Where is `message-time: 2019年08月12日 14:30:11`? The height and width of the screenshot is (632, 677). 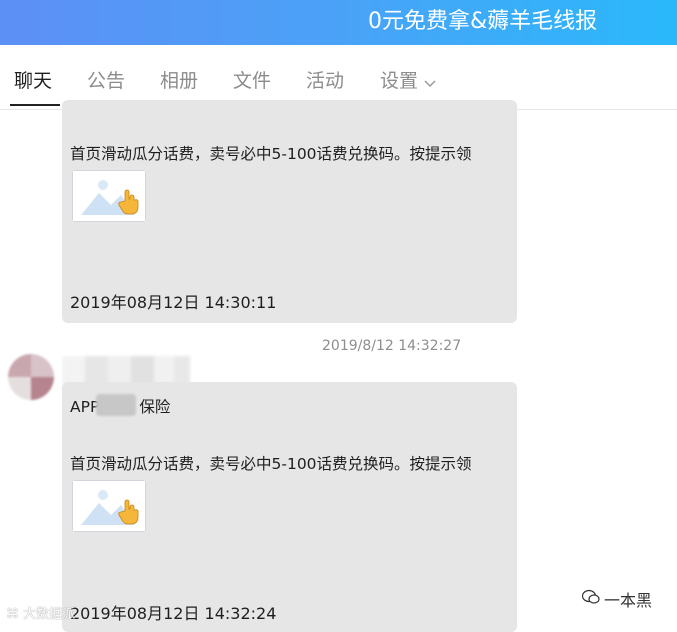 message-time: 2019年08月12日 14:30:11 is located at coordinates (173, 302).